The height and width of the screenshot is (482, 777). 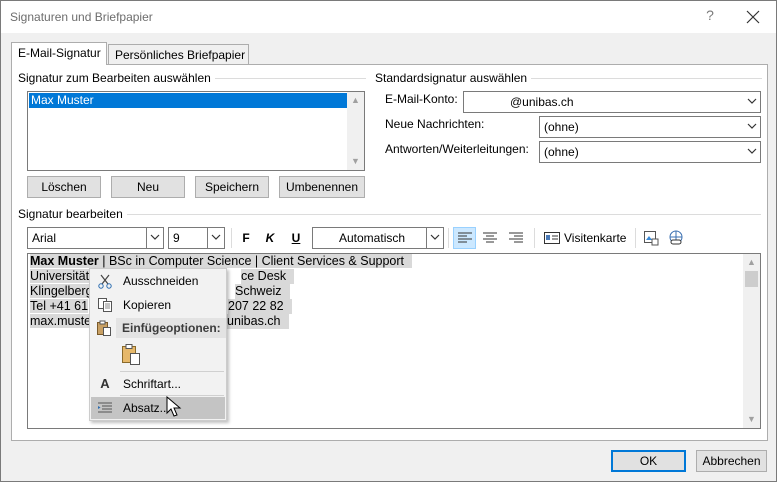 I want to click on tab-email-signature: E-Mail-Signatur, so click(x=59, y=53).